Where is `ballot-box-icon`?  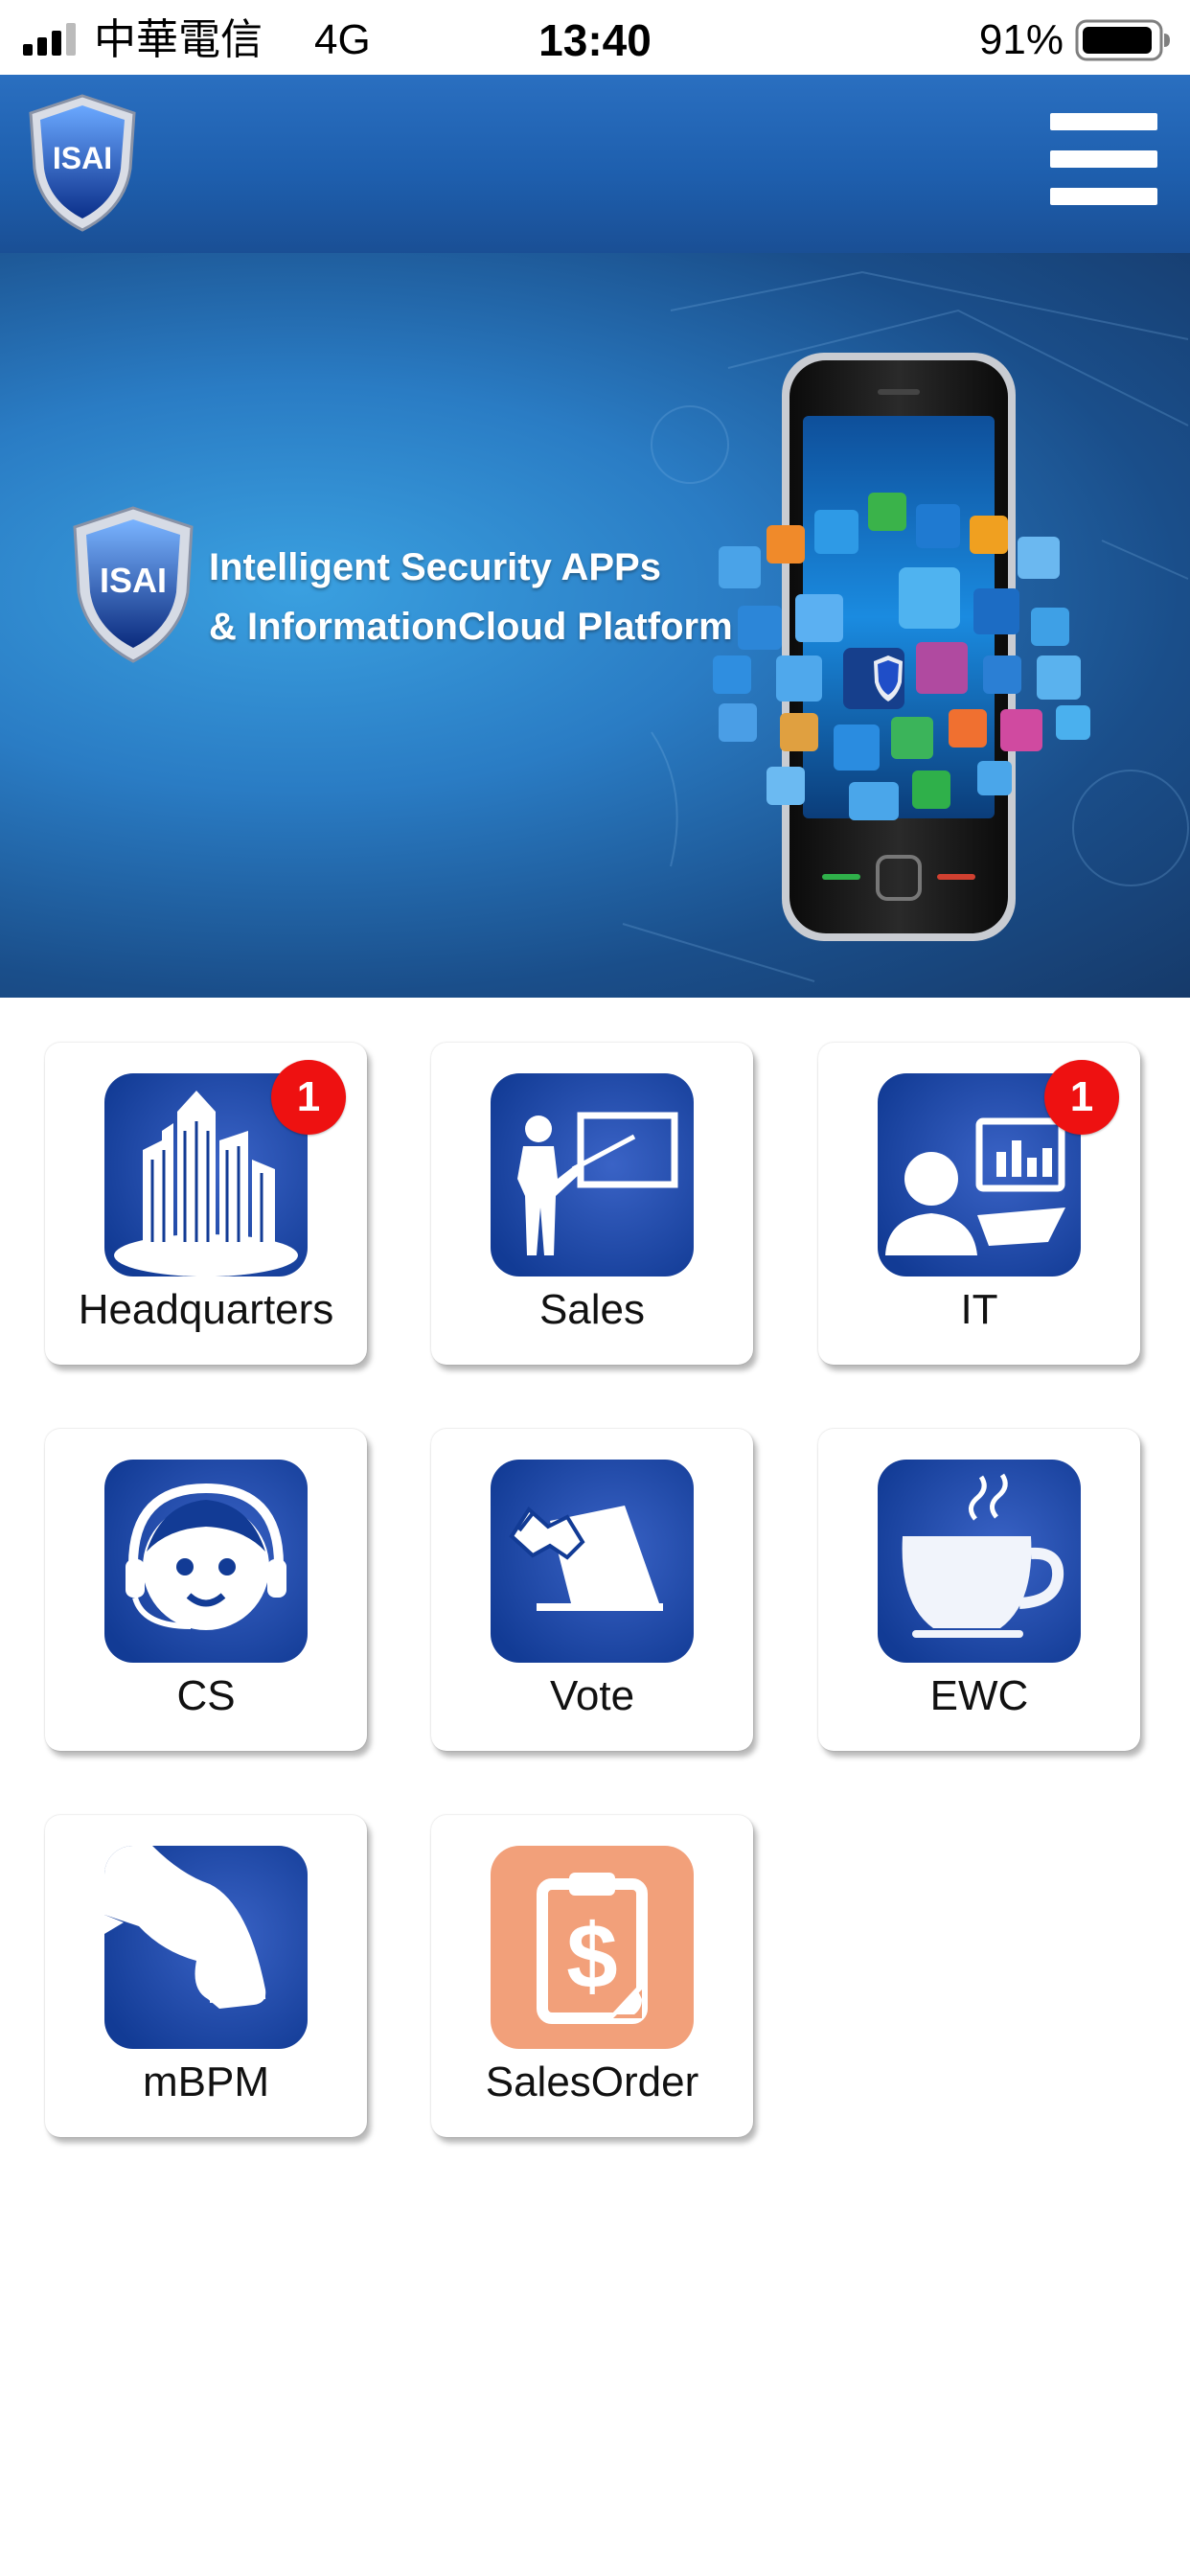 ballot-box-icon is located at coordinates (592, 1561).